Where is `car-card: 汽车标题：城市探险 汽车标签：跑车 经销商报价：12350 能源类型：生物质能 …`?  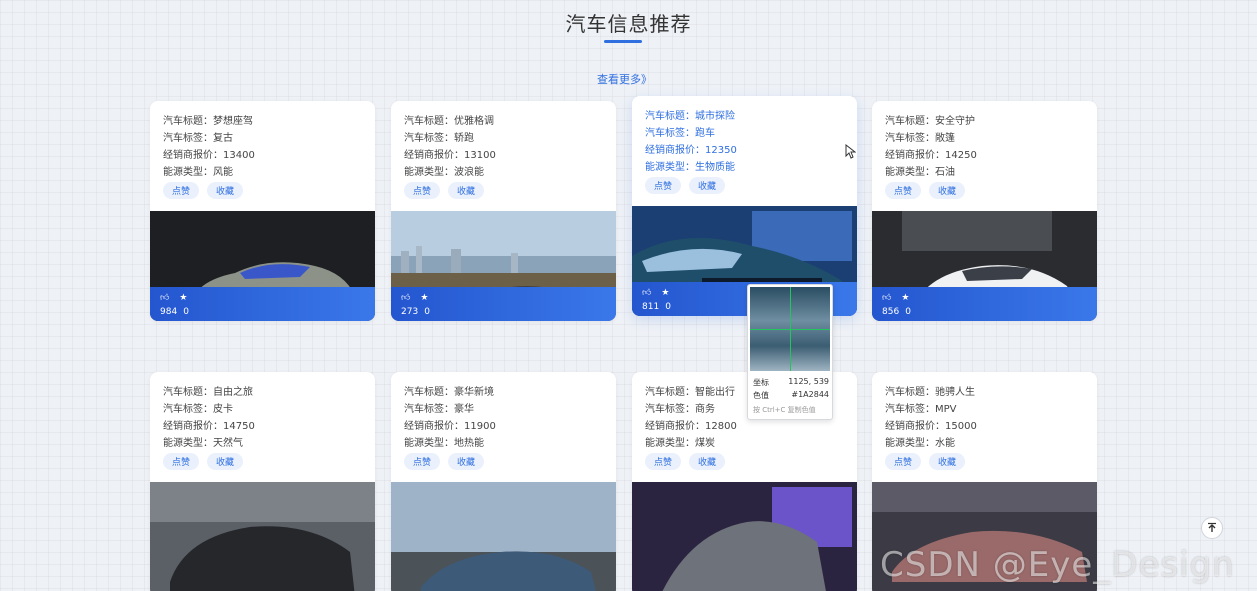 car-card: 汽车标题：城市探险 汽车标签：跑车 经销商报价：12350 能源类型：生物质能 … is located at coordinates (744, 206).